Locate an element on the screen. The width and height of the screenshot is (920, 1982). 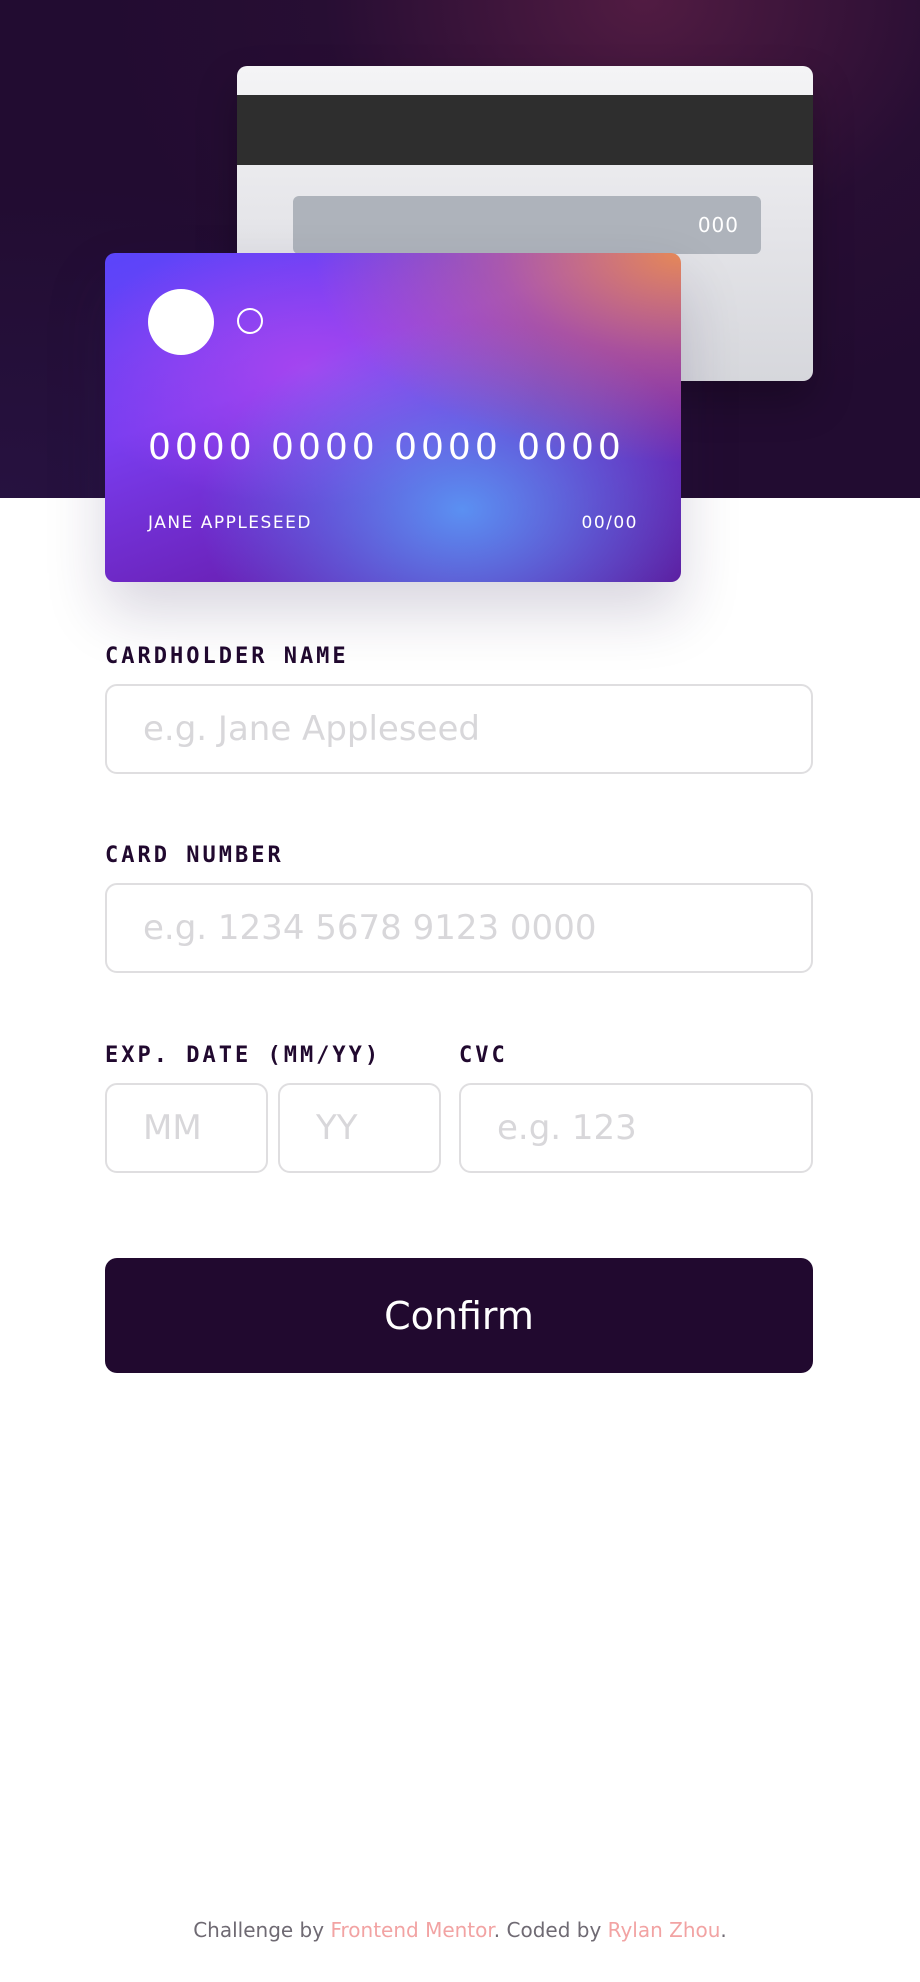
card-logo-circle-outline-icon is located at coordinates (250, 321).